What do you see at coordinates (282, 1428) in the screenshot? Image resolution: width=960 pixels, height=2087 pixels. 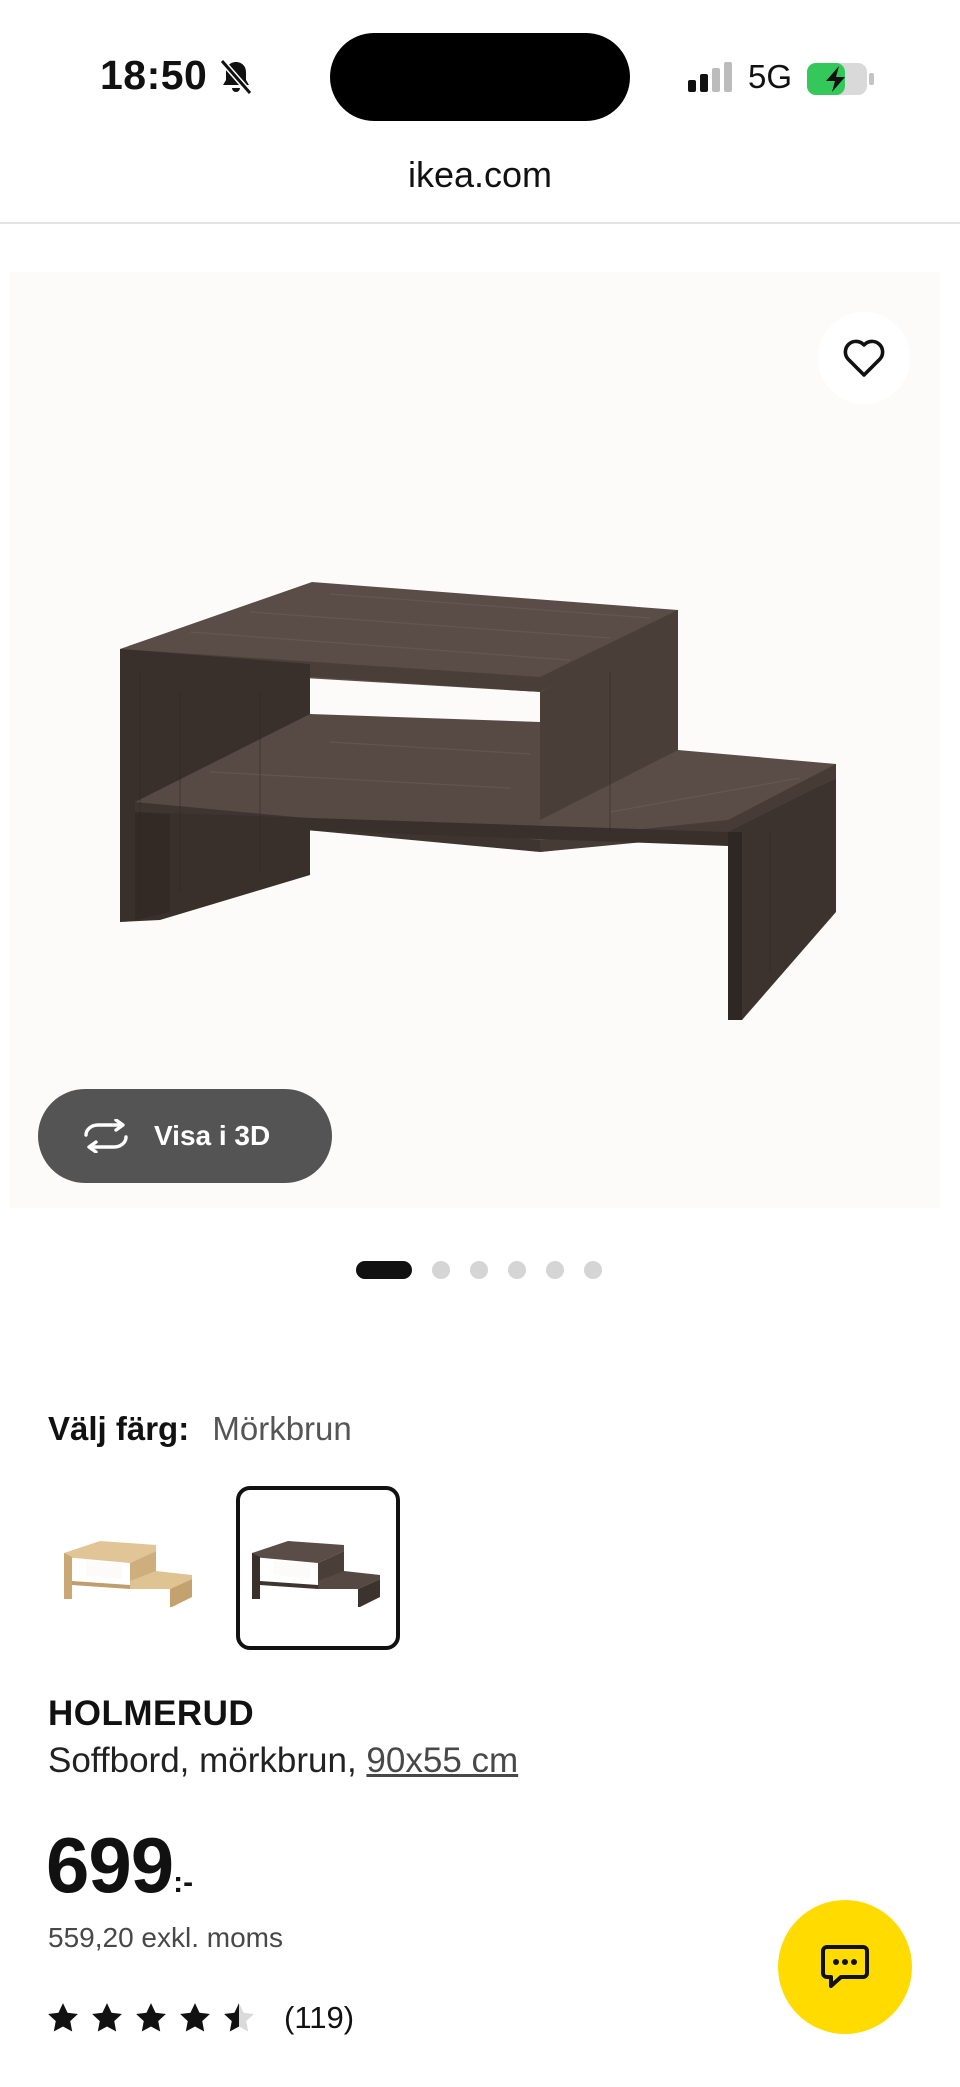 I see `color-selected-value: Mörkbrun` at bounding box center [282, 1428].